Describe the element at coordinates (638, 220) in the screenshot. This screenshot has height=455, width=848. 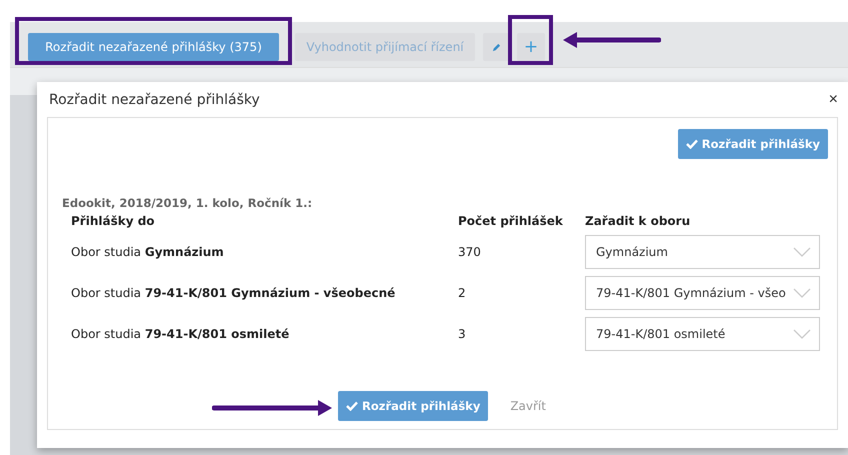
I see `column-header: Zařadit k oboru` at that location.